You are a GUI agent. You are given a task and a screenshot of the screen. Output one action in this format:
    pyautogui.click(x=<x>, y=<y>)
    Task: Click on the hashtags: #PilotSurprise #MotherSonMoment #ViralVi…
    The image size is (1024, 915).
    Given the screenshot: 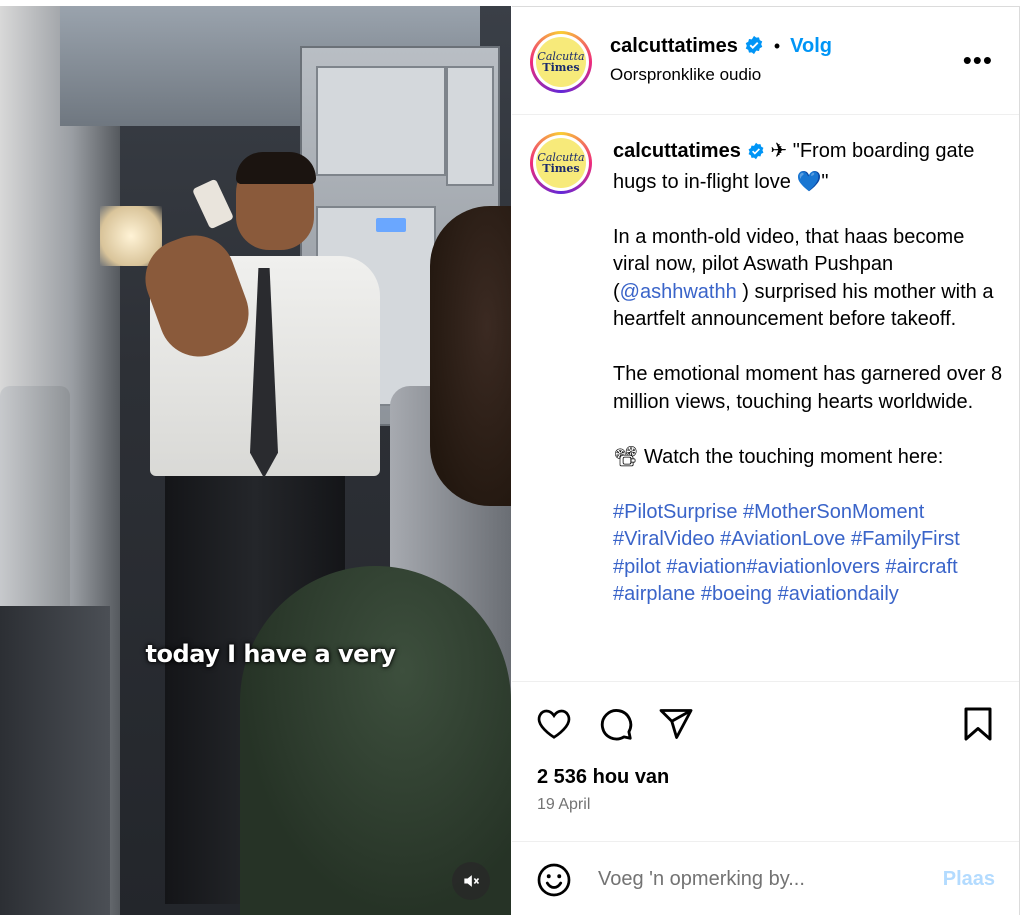 What is the action you would take?
    pyautogui.click(x=808, y=554)
    